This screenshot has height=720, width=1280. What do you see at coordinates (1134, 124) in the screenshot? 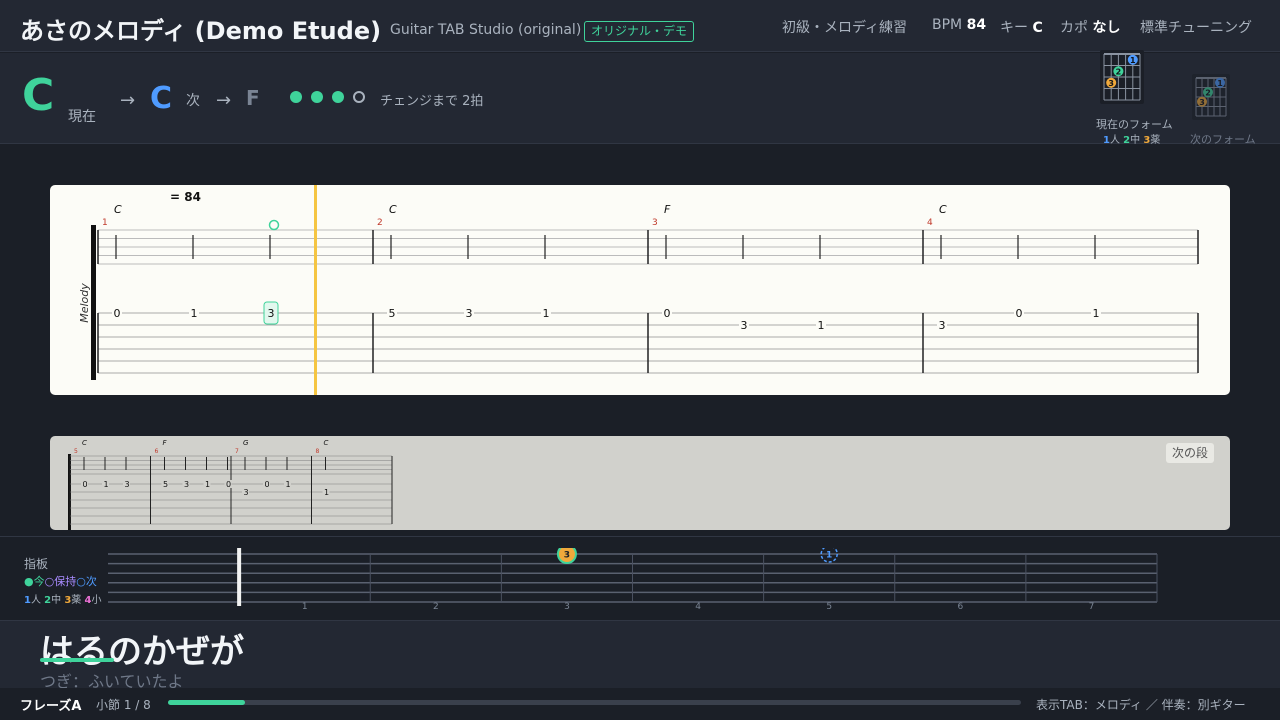
I see `current-form-caption: 現在のフォーム` at bounding box center [1134, 124].